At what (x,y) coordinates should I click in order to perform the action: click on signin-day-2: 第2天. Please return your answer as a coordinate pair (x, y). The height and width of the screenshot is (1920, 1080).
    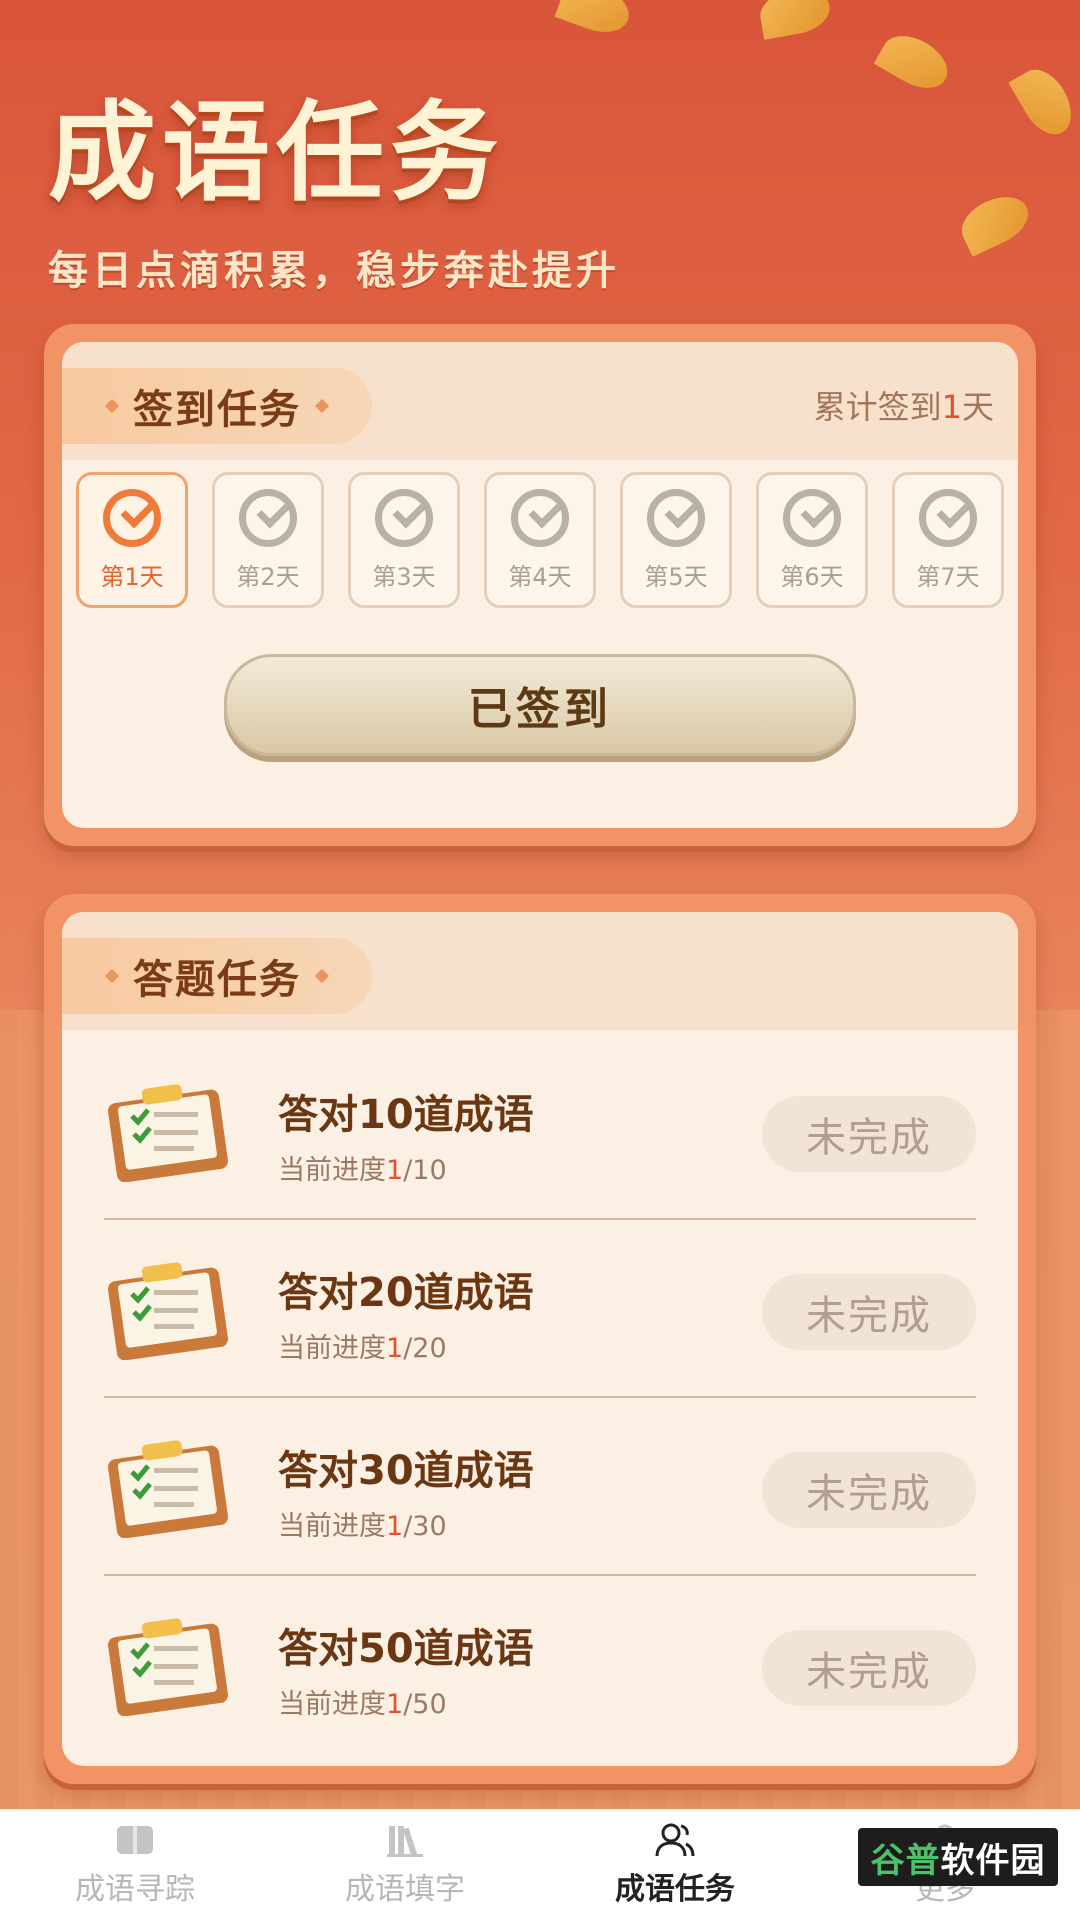
    Looking at the image, I should click on (268, 540).